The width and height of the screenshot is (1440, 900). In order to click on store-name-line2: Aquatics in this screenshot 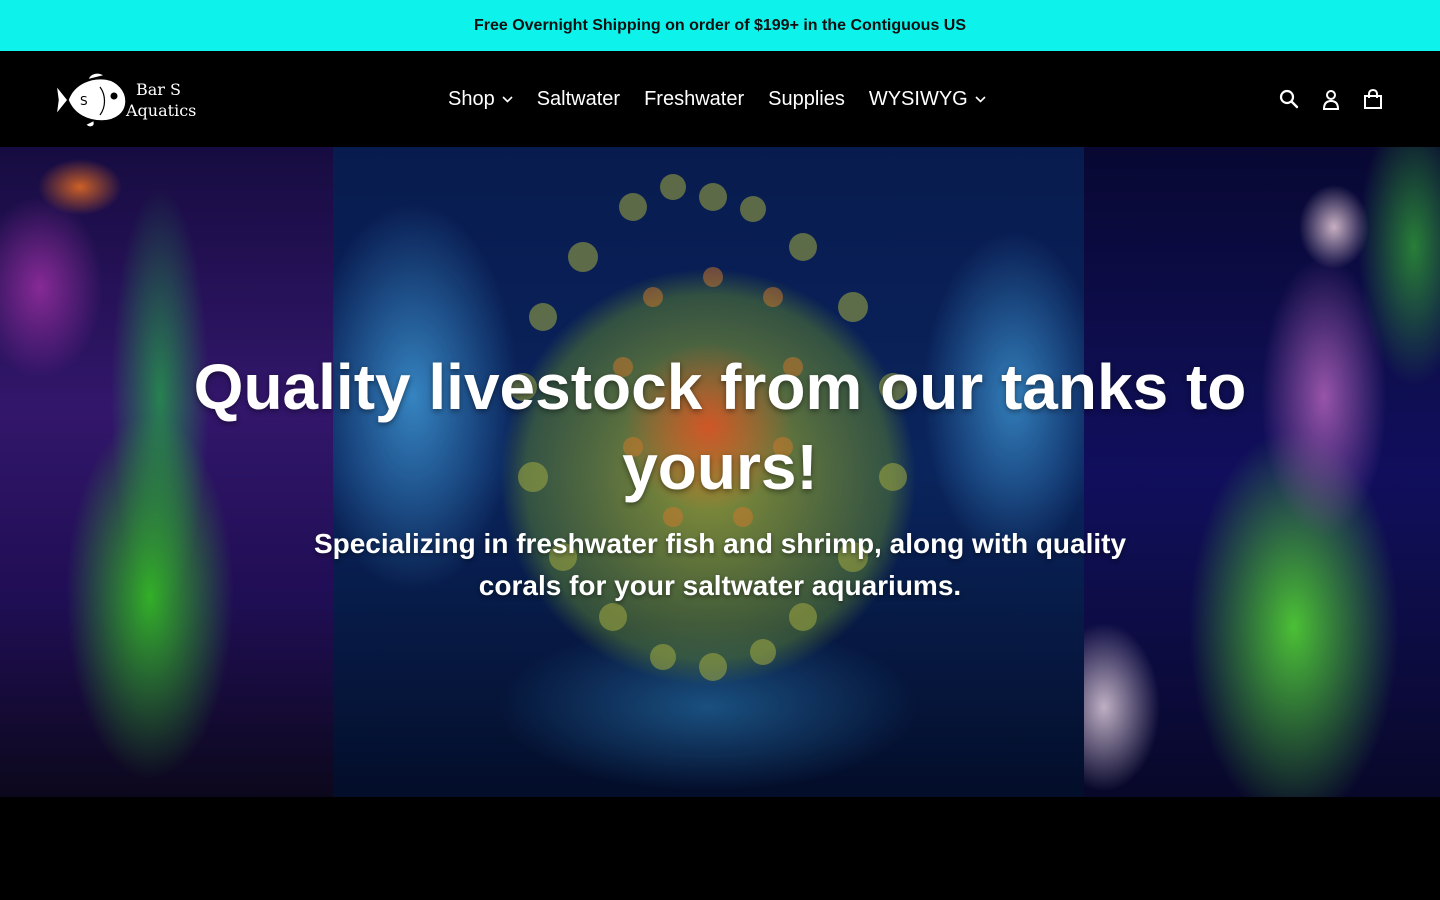, I will do `click(161, 110)`.